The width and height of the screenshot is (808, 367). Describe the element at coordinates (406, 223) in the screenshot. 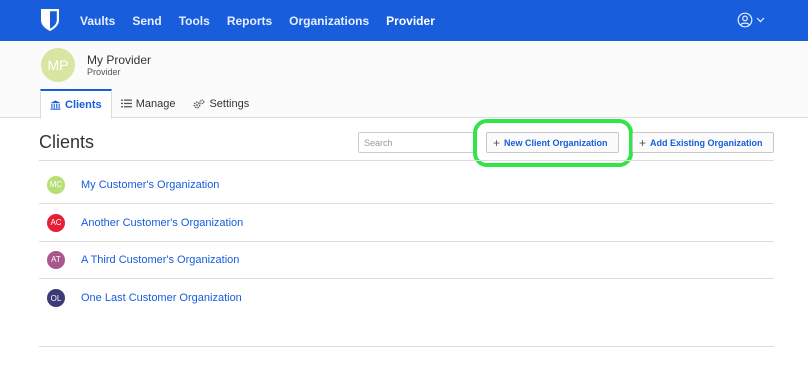

I see `client-row: AC Another Customer's Organization` at that location.